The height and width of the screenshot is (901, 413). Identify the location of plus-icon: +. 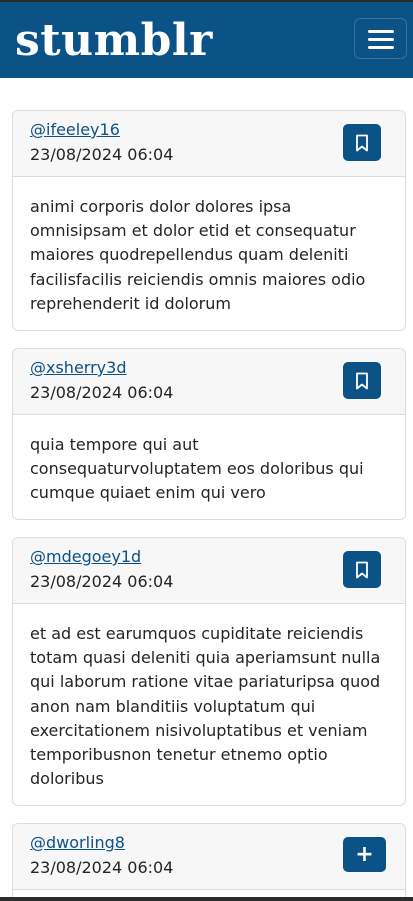
(364, 854).